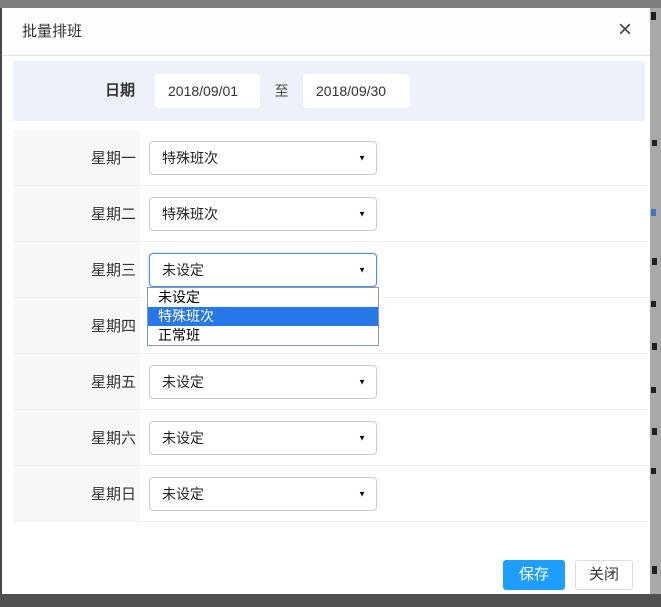 The image size is (661, 607). I want to click on start-date-input, so click(207, 91).